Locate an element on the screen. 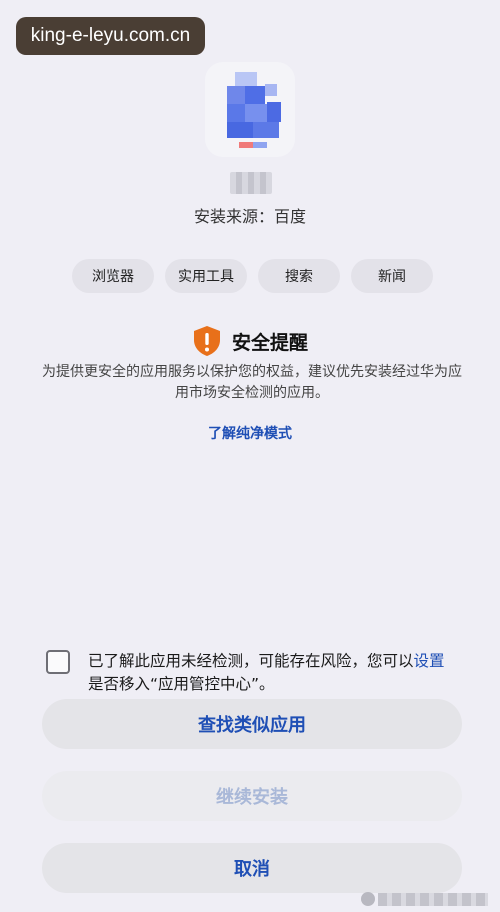 The height and width of the screenshot is (912, 500). learn-pure-mode-link: 了解纯净模式 is located at coordinates (250, 433).